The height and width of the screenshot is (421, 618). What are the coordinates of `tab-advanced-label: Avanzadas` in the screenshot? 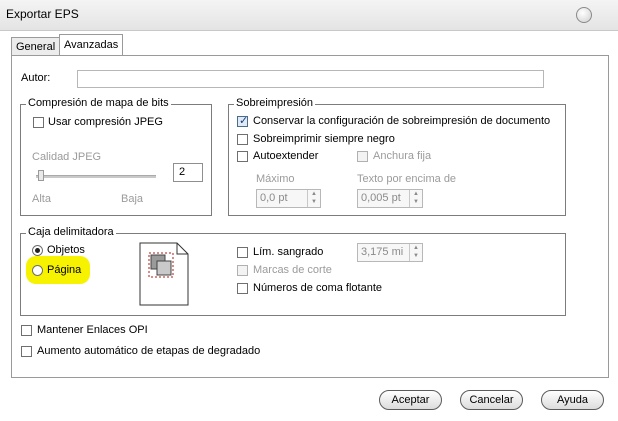 It's located at (91, 45).